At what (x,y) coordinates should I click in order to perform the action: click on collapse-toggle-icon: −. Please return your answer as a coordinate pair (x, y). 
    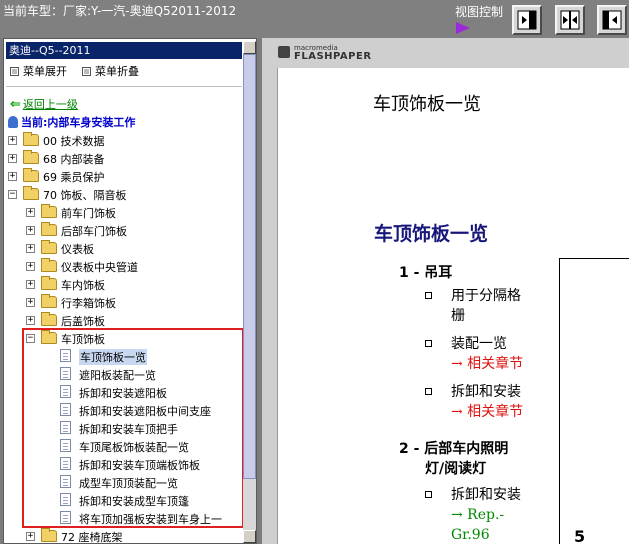
    Looking at the image, I should click on (12, 194).